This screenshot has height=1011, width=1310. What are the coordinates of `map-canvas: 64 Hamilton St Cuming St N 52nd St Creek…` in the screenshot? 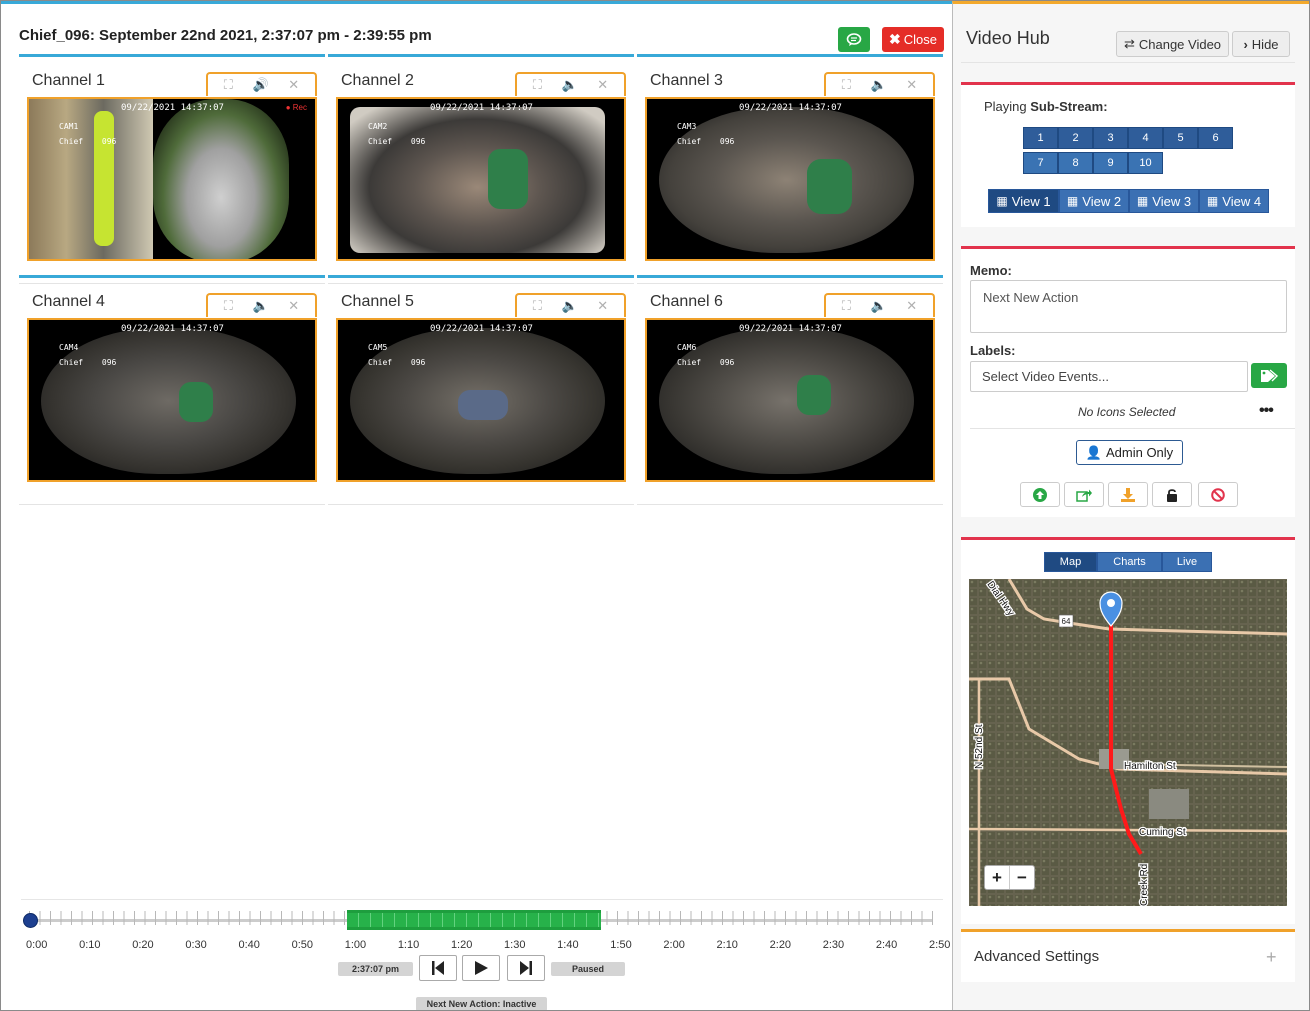 It's located at (1128, 742).